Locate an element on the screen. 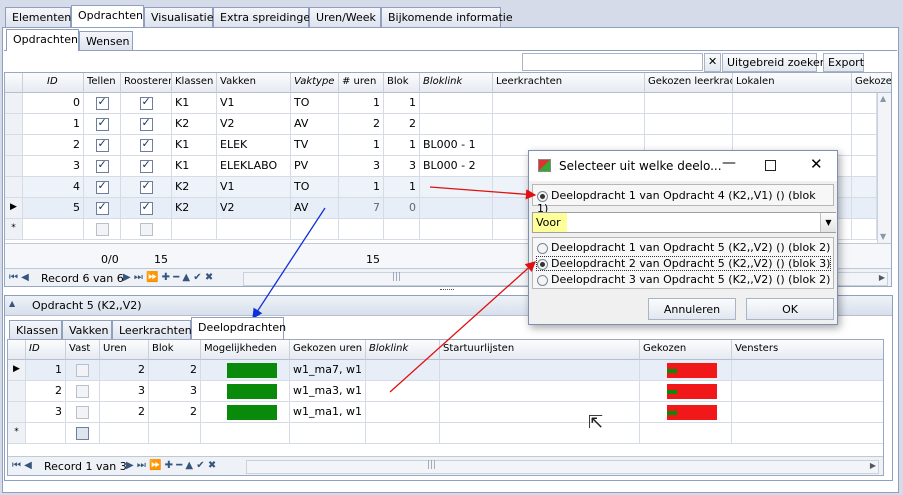  red-arrow-top is located at coordinates (483, 193).